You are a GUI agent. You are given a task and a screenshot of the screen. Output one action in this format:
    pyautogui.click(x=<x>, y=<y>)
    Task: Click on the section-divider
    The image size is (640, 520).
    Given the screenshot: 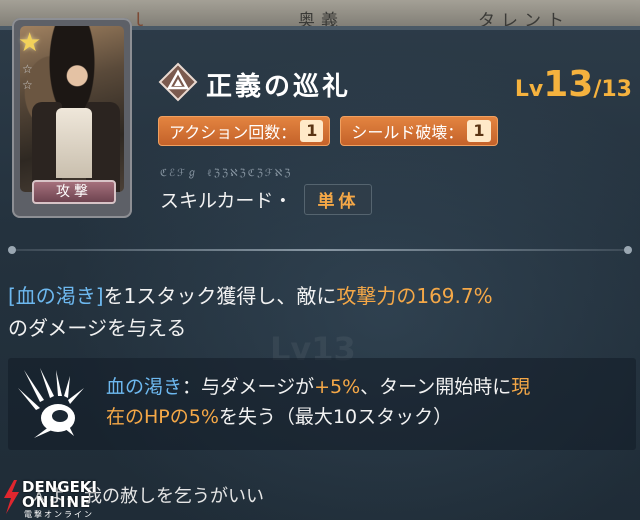 What is the action you would take?
    pyautogui.click(x=320, y=250)
    